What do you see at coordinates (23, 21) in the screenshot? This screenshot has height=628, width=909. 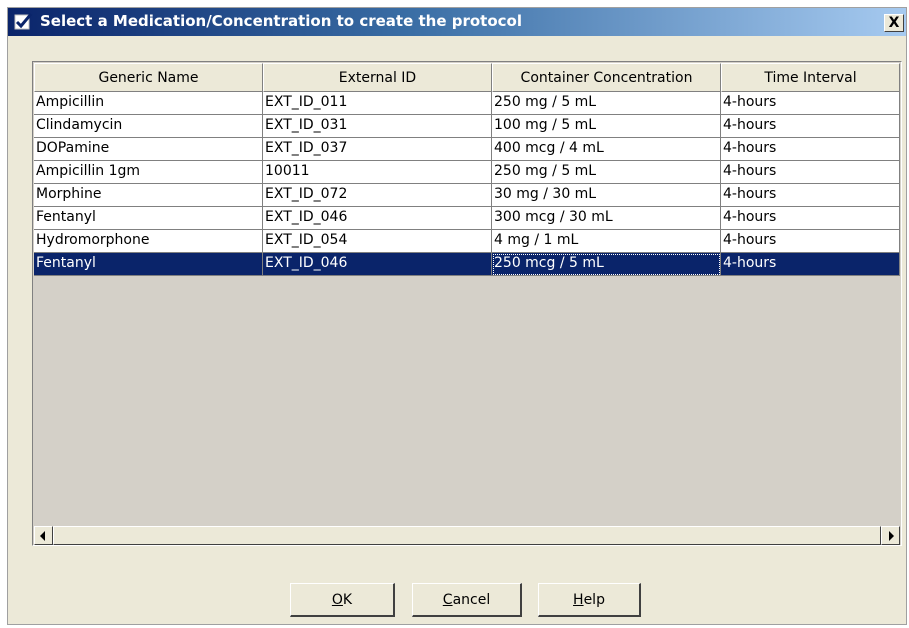 I see `checkmark-icon` at bounding box center [23, 21].